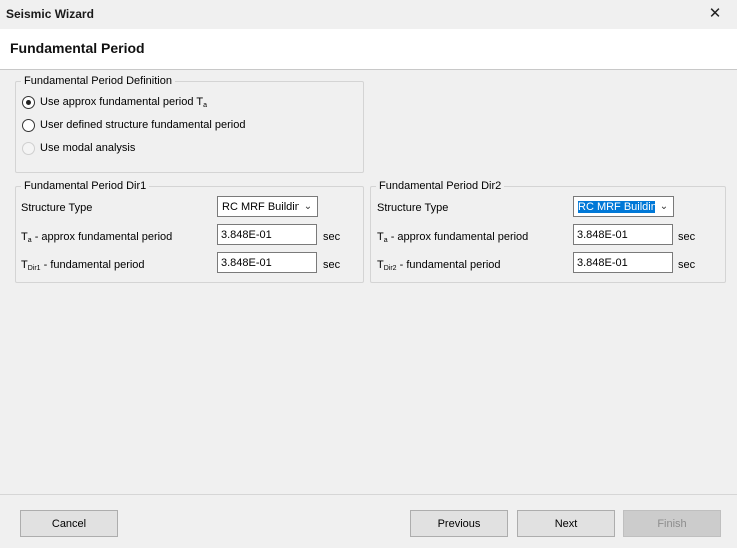 The image size is (737, 548). What do you see at coordinates (267, 262) in the screenshot?
I see `dir1-fundamental-period-input` at bounding box center [267, 262].